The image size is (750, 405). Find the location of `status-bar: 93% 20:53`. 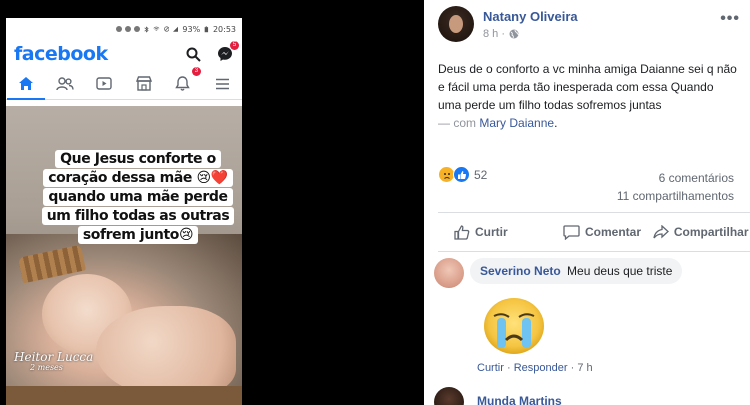

status-bar: 93% 20:53 is located at coordinates (124, 29).